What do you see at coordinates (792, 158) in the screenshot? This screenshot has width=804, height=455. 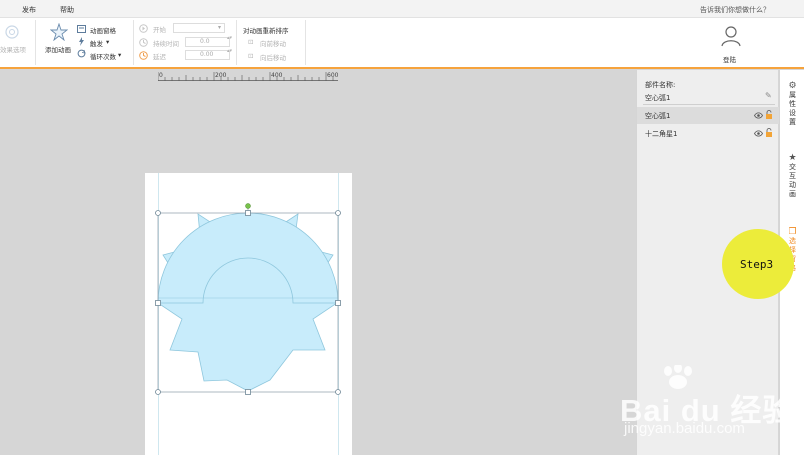 I see `star-icon: ★` at bounding box center [792, 158].